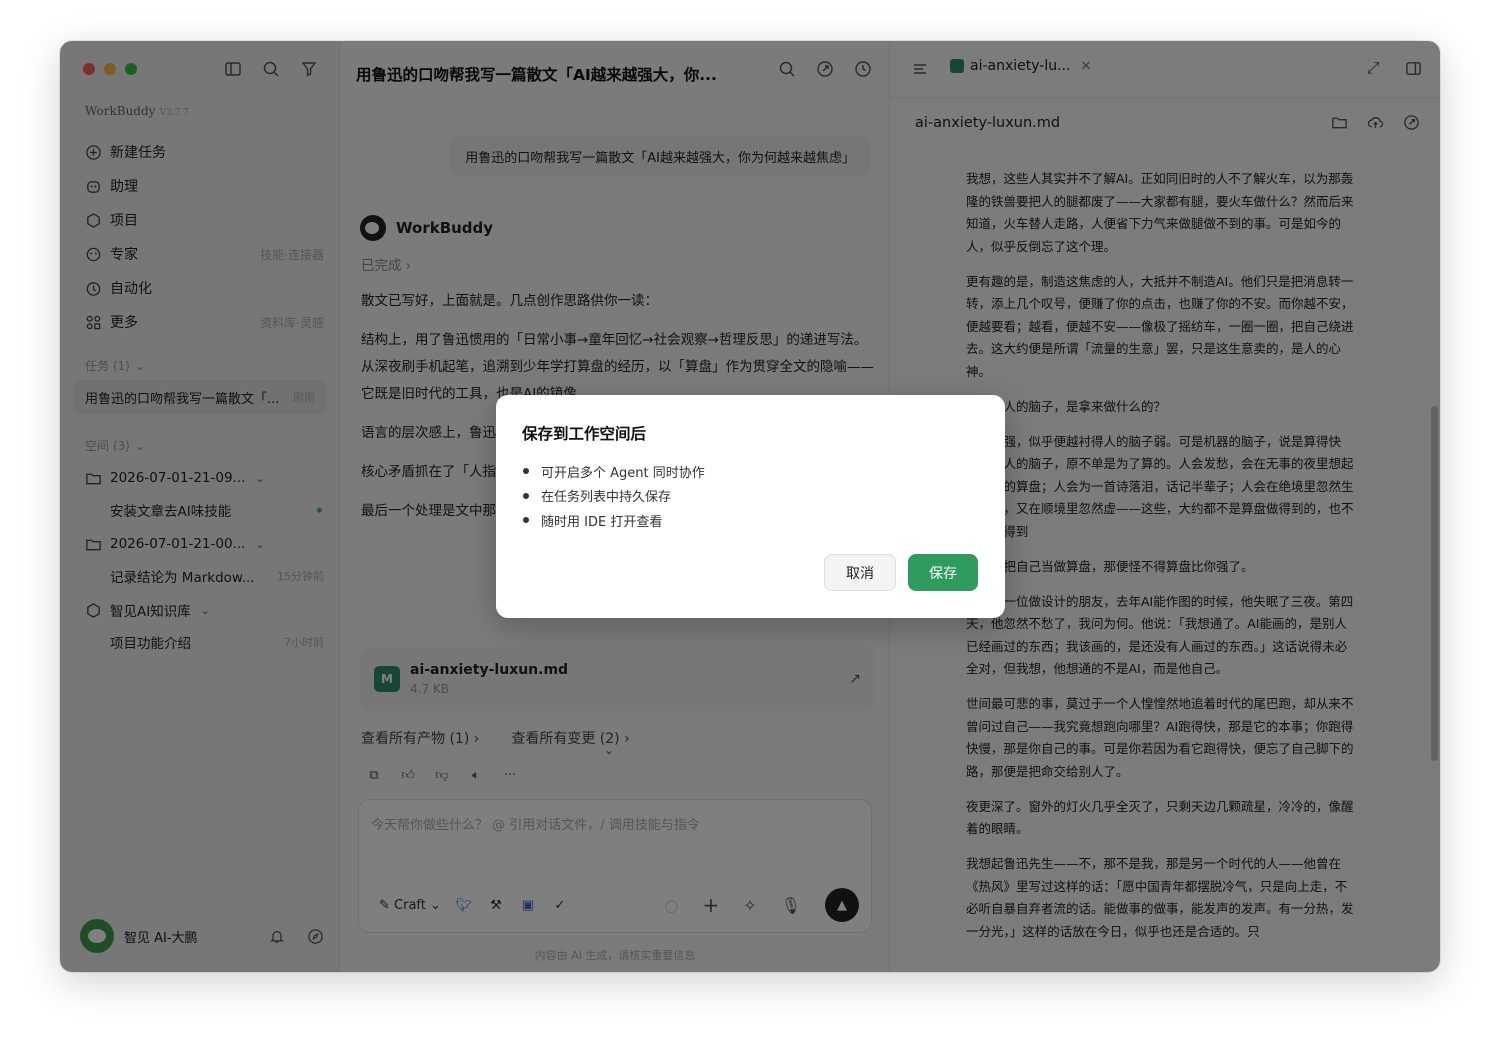 This screenshot has width=1500, height=1051. What do you see at coordinates (943, 572) in the screenshot?
I see `save-button: 保存` at bounding box center [943, 572].